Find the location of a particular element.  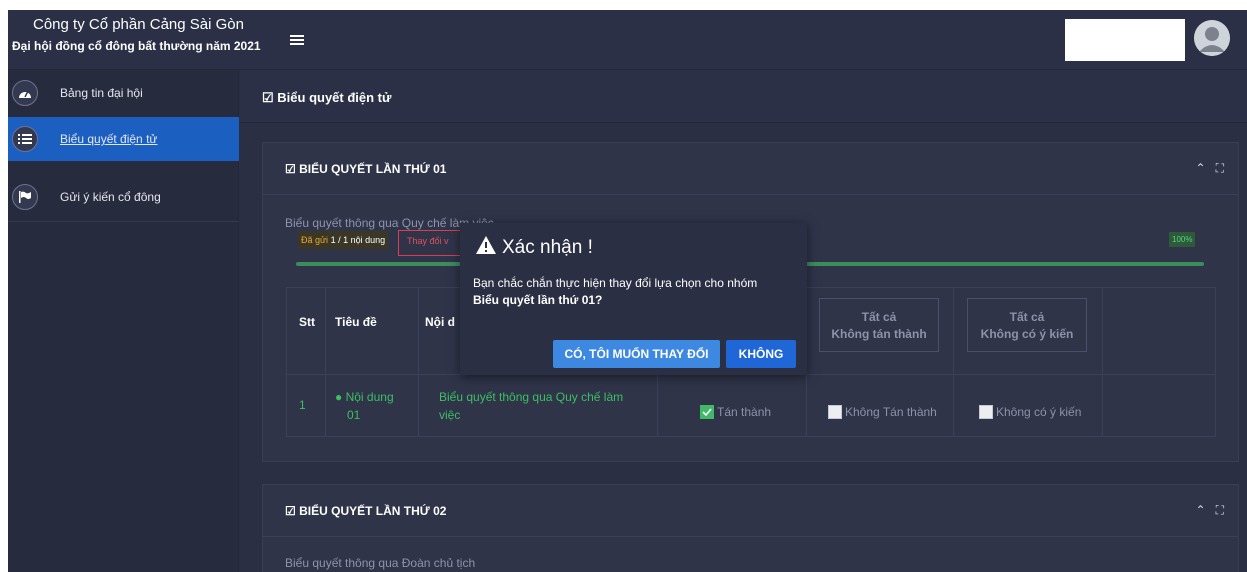

vote-card-header: ☑ BIỂU QUYẾT LẦN THỨ 02 ⌃ ⛶ is located at coordinates (750, 511).